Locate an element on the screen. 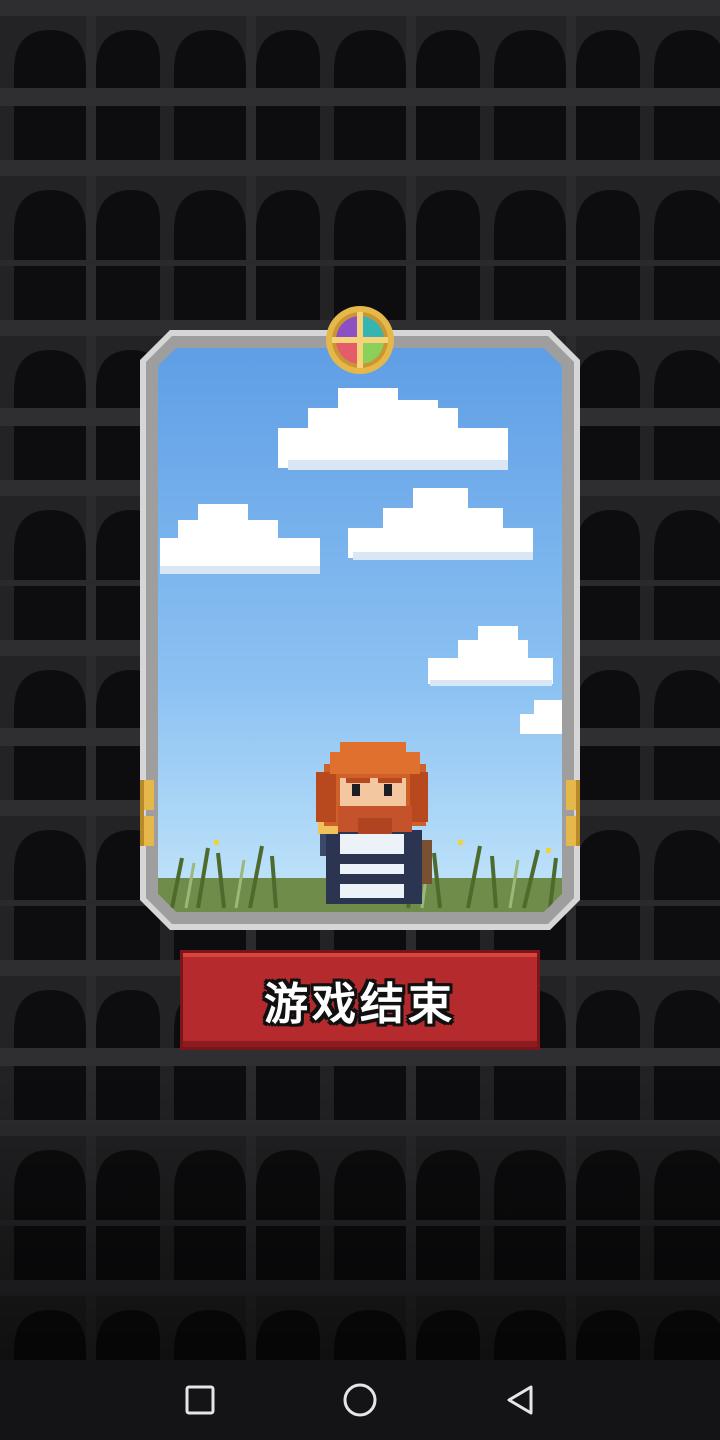  recent-apps-button is located at coordinates (200, 1400).